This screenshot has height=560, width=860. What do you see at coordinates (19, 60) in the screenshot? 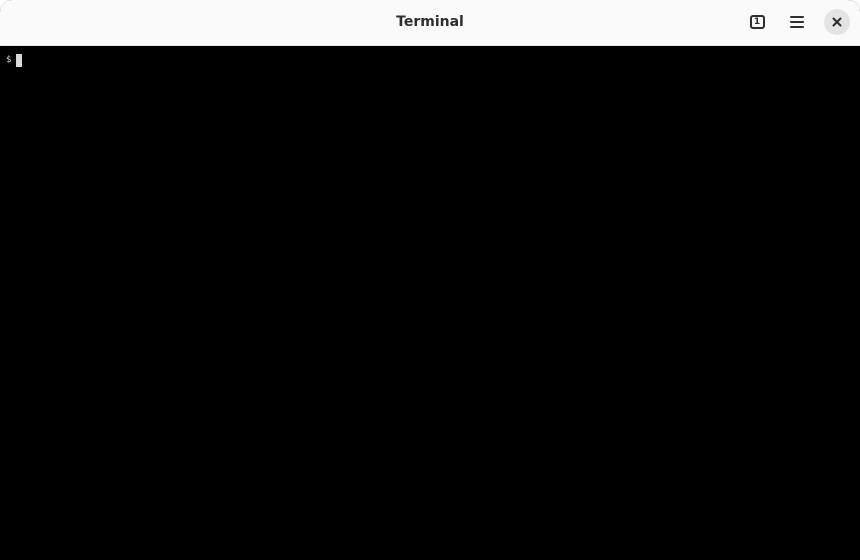
I see `text-cursor` at bounding box center [19, 60].